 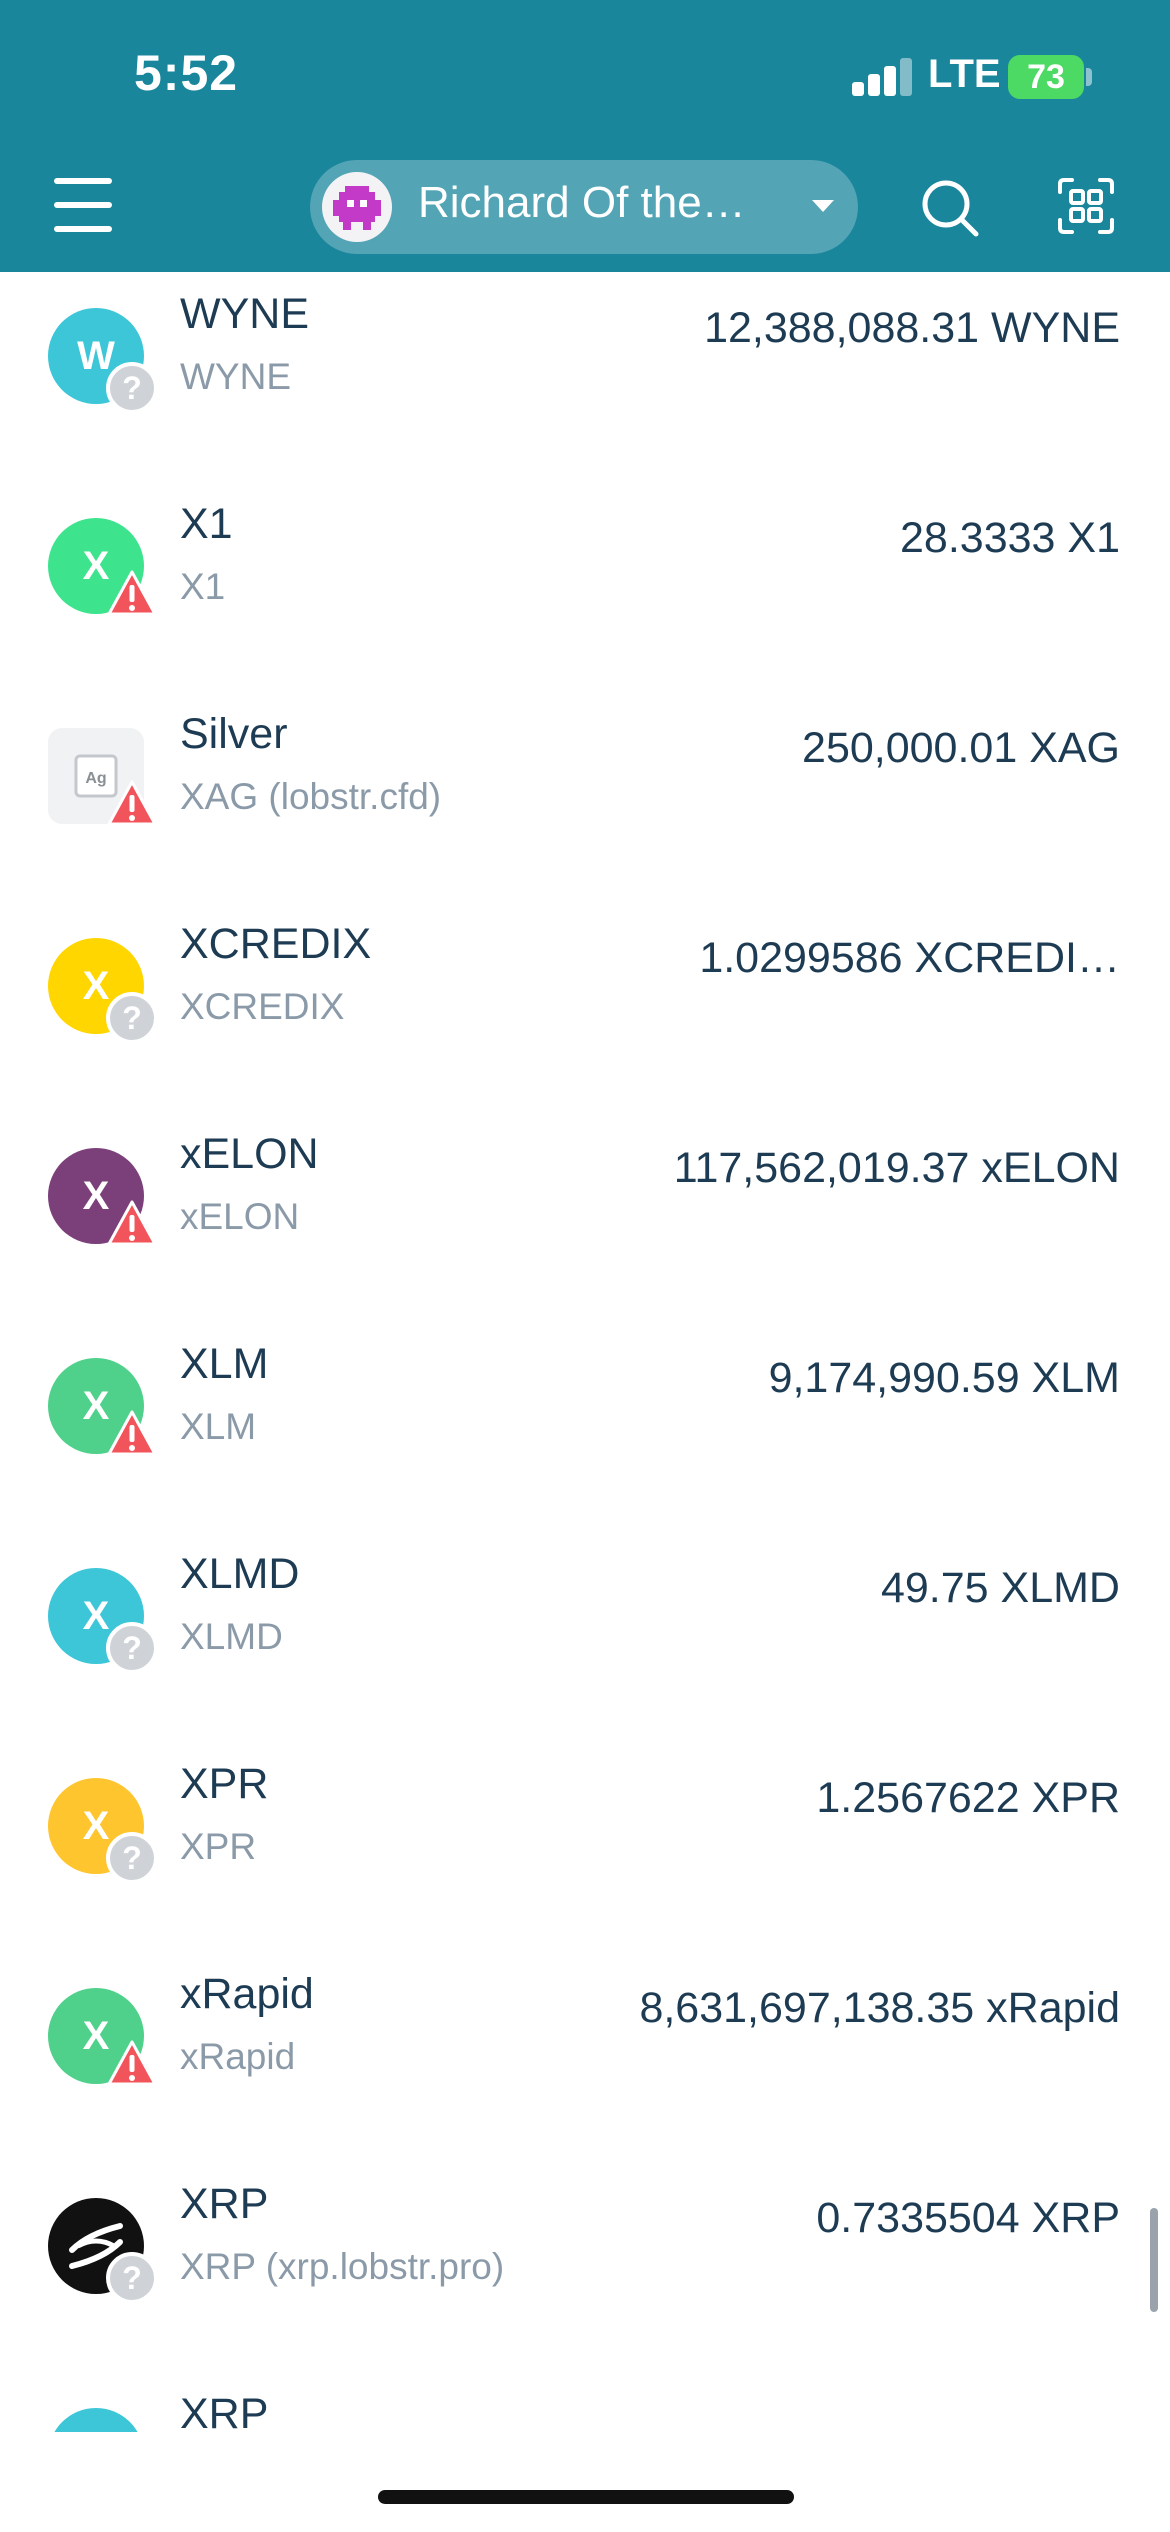 I want to click on avatar-icon, so click(x=357, y=207).